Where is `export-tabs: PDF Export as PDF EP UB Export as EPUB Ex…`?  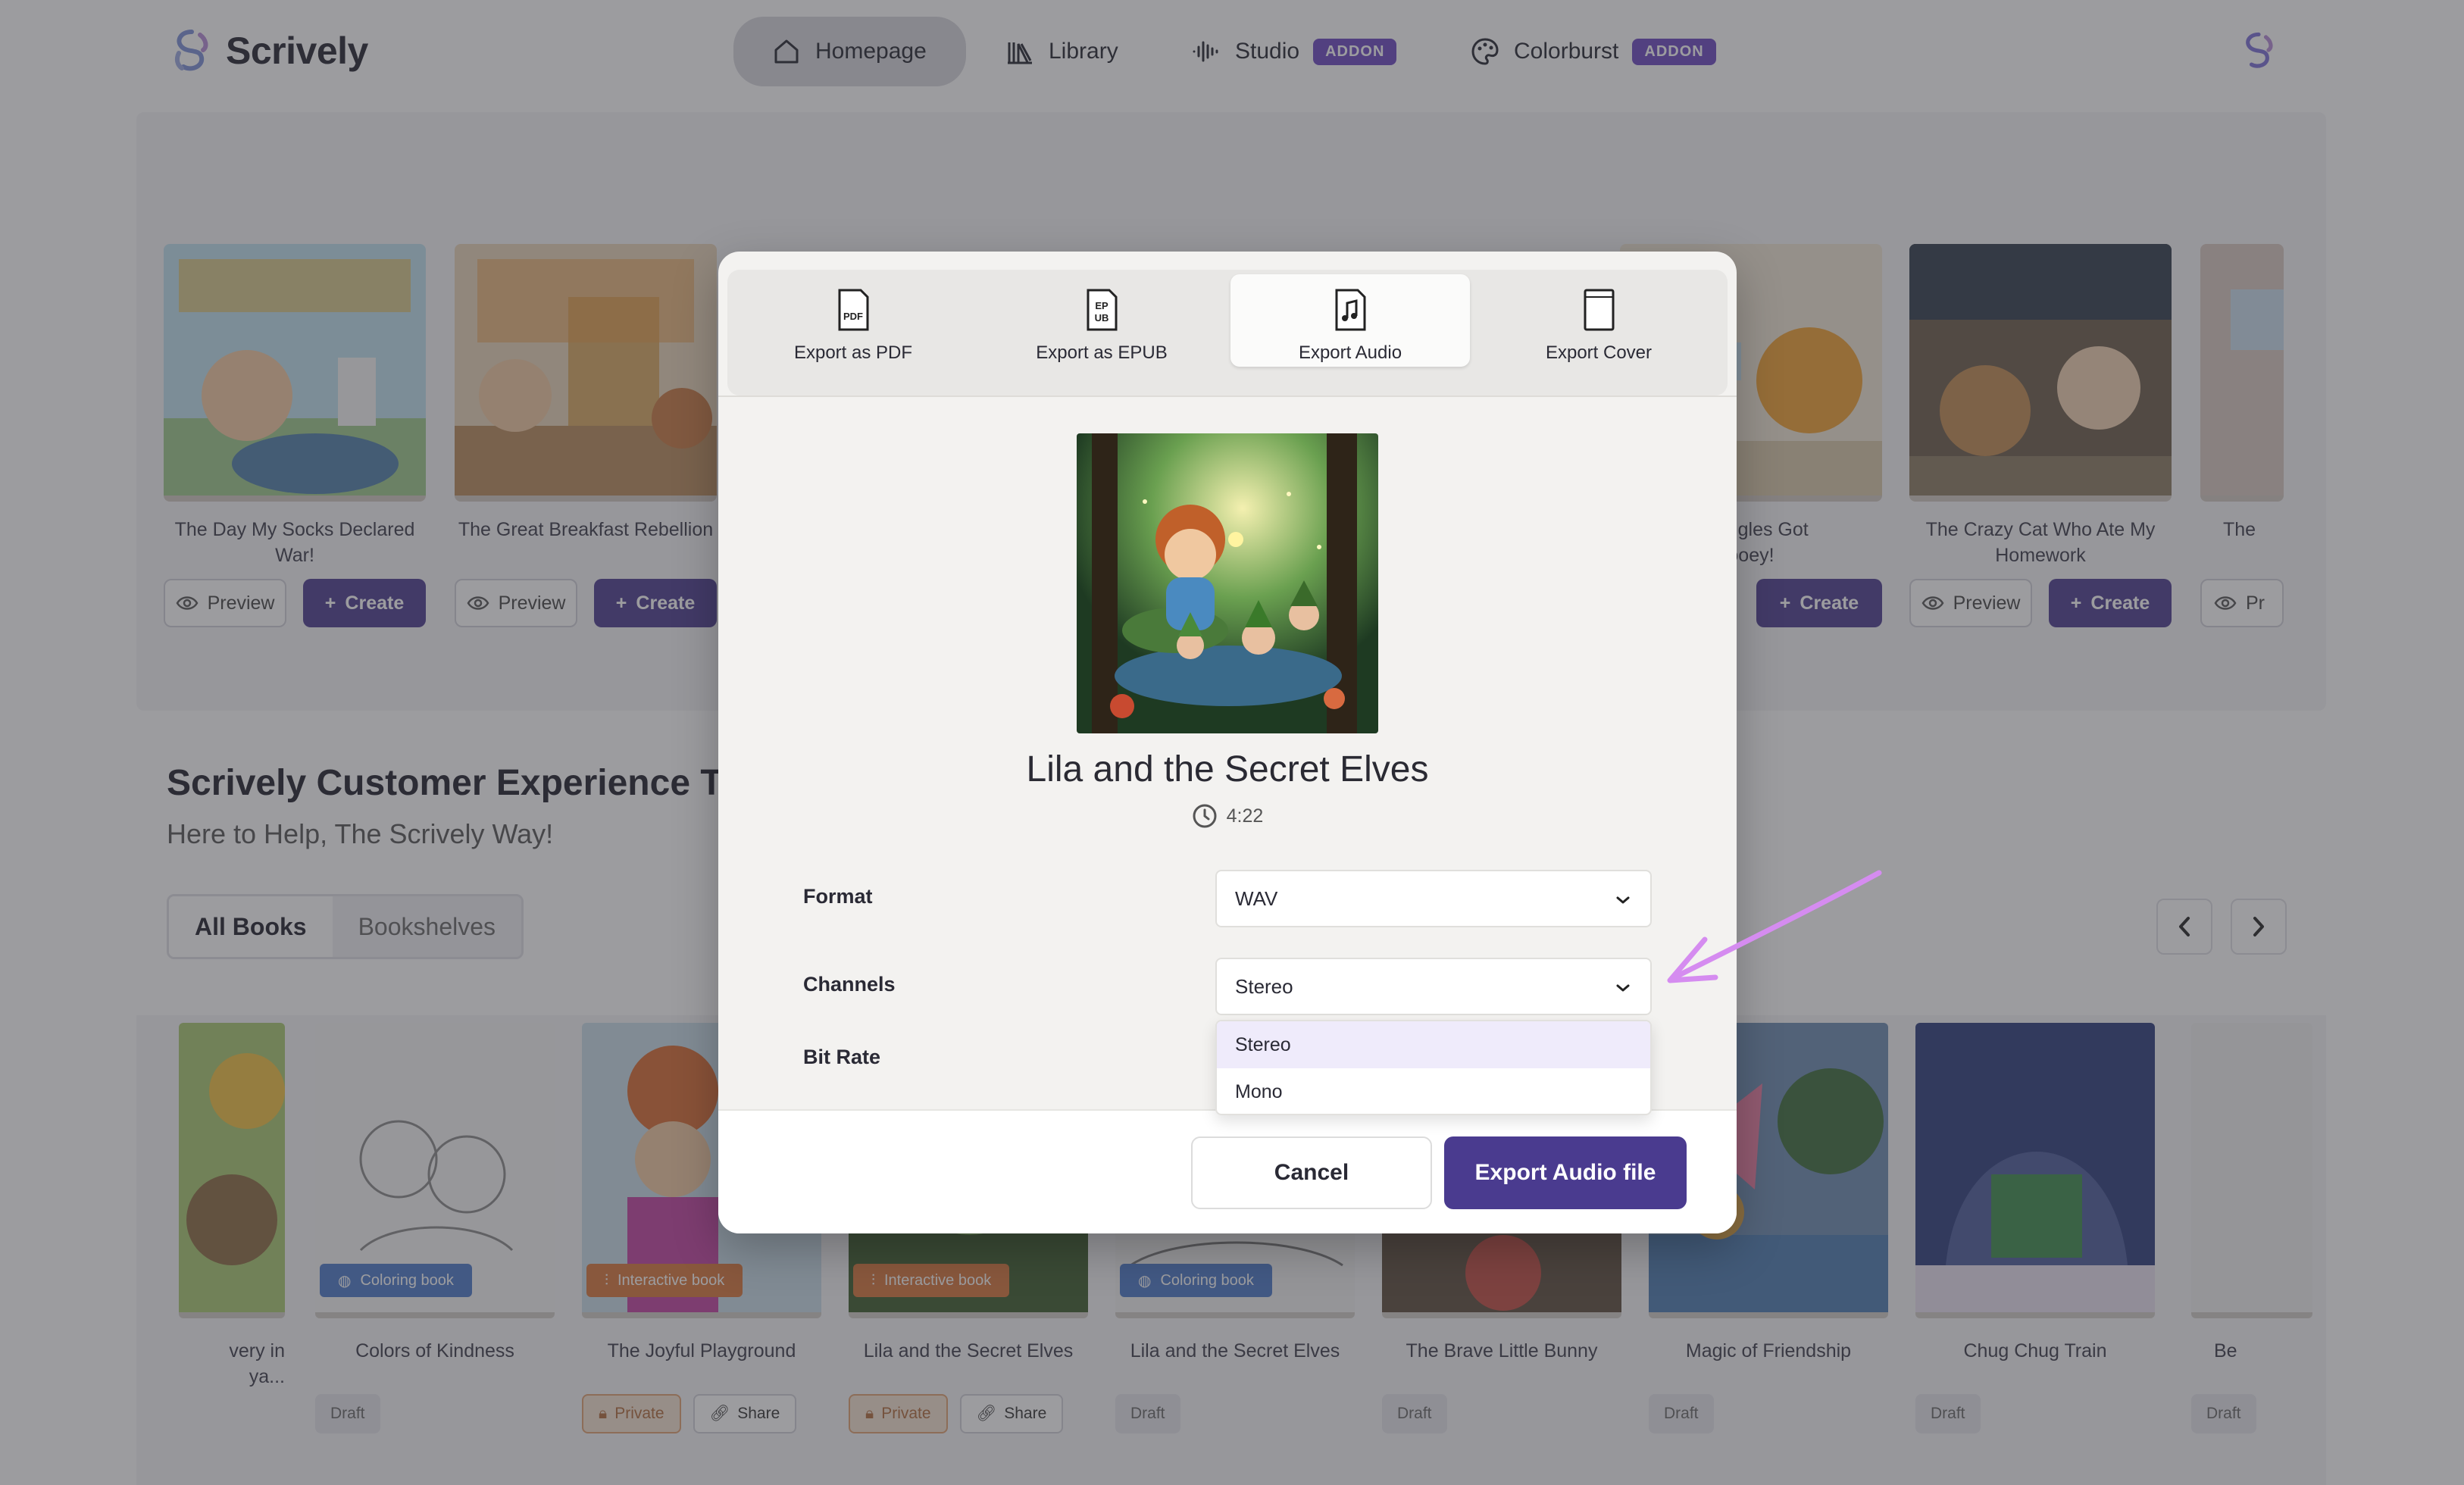 export-tabs: PDF Export as PDF EP UB Export as EPUB Ex… is located at coordinates (1227, 332).